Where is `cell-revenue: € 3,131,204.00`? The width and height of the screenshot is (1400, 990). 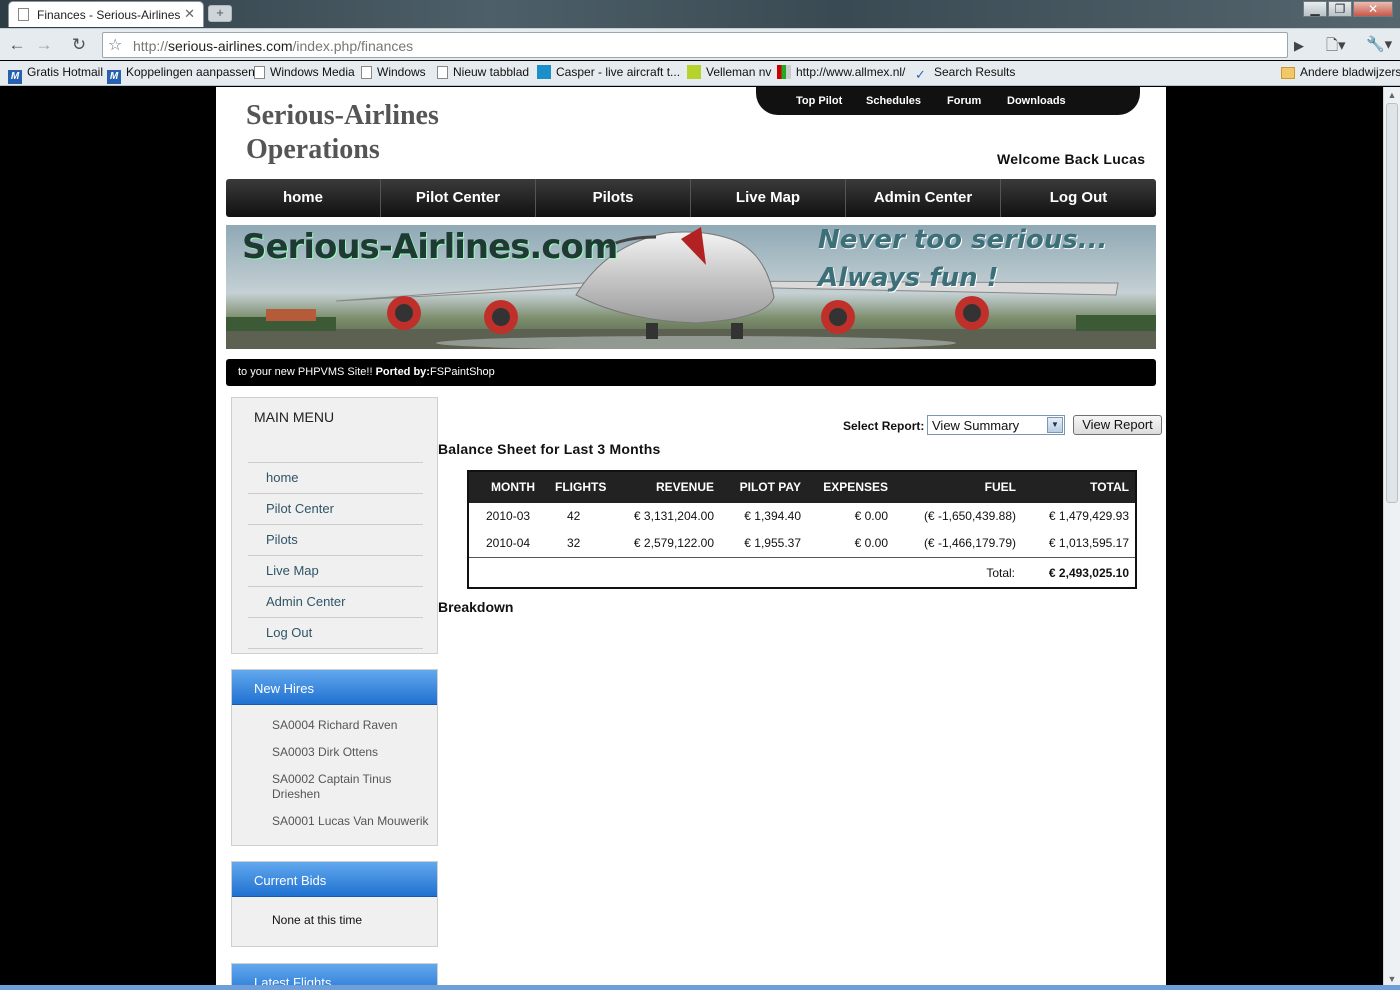 cell-revenue: € 3,131,204.00 is located at coordinates (673, 516).